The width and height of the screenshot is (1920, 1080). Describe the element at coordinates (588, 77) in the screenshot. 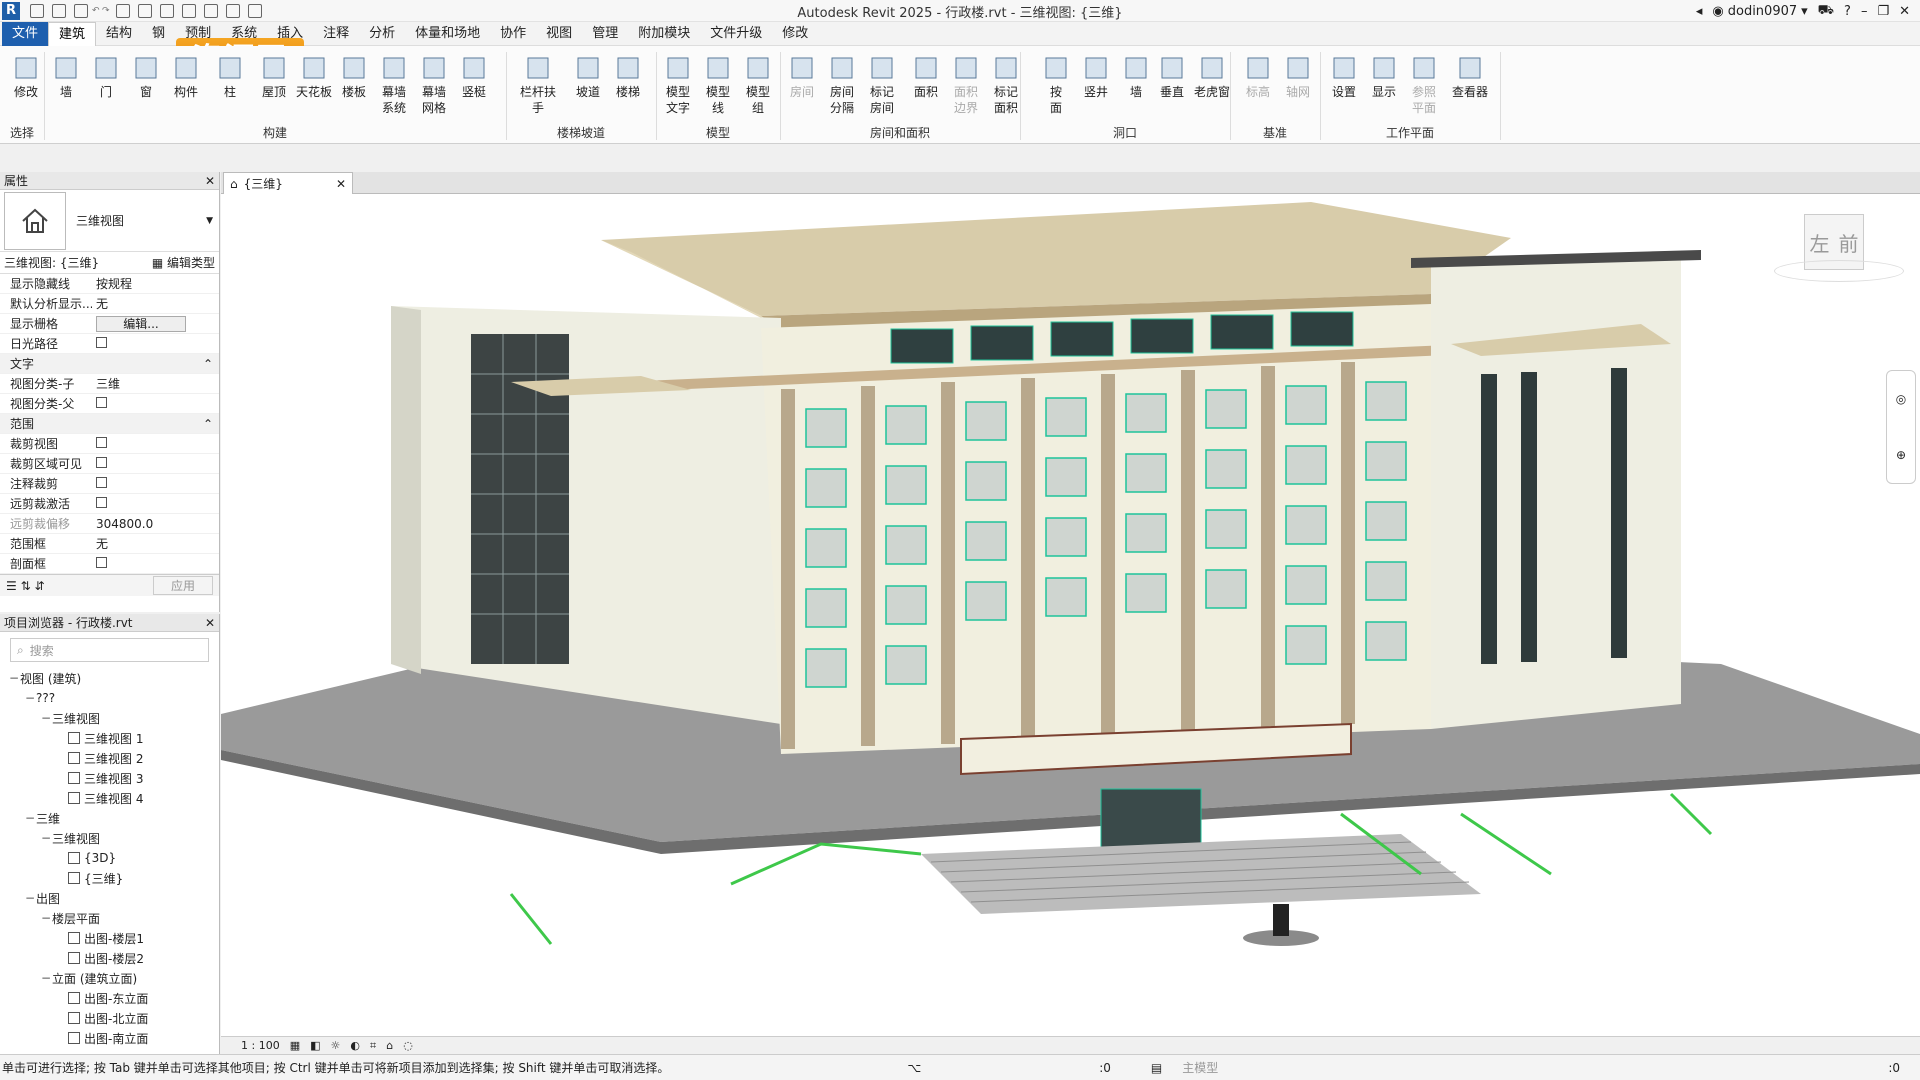

I see `ribbon-tool-13: 坡道` at that location.